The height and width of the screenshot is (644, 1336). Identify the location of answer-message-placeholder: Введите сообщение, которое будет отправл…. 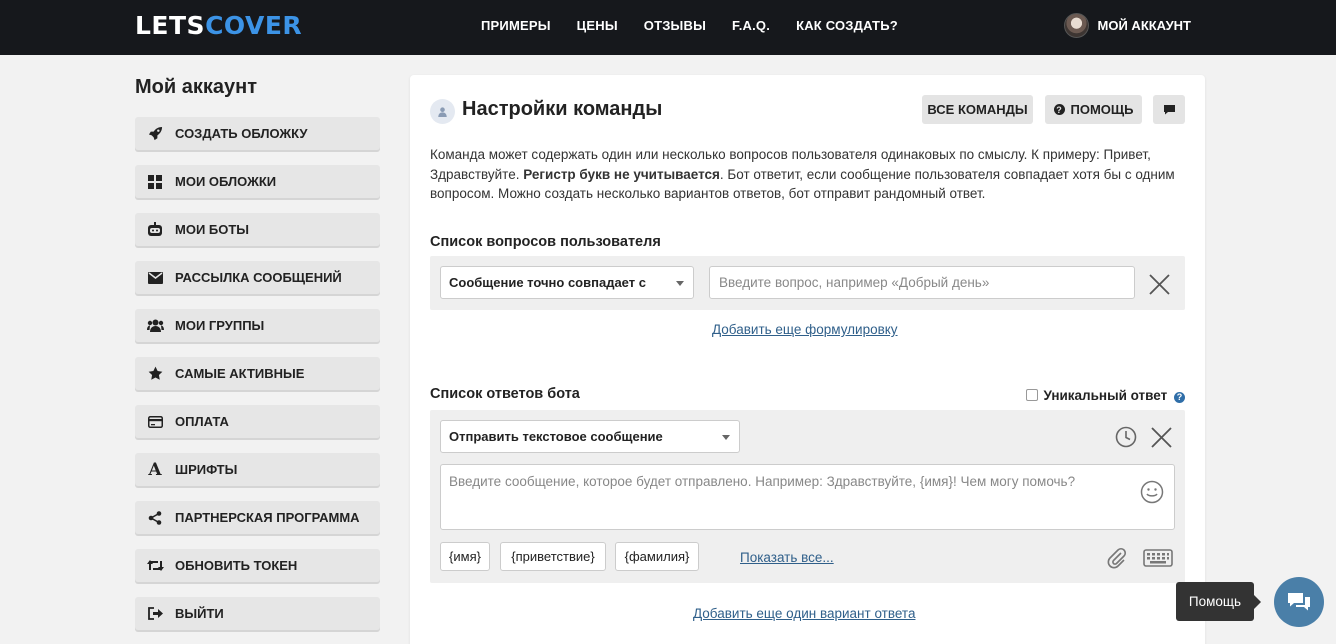
(762, 481).